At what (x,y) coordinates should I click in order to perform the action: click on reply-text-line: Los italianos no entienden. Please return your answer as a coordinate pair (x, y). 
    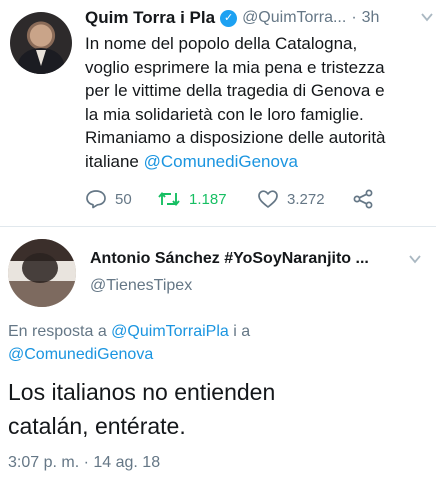
    Looking at the image, I should click on (142, 392).